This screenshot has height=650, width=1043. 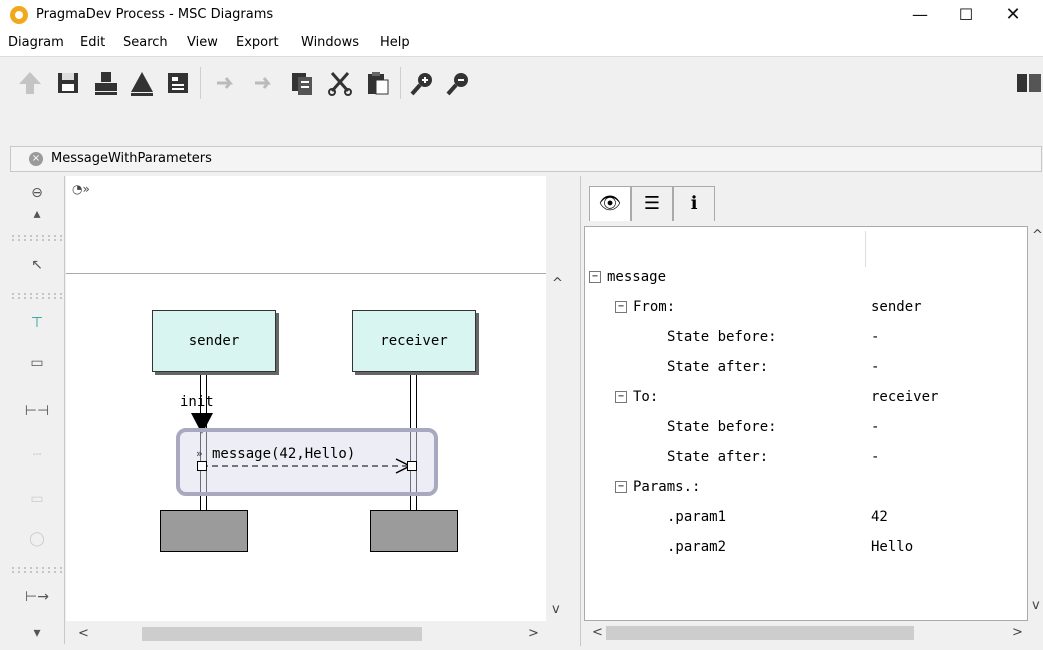 What do you see at coordinates (905, 397) in the screenshot?
I see `tree-value: receiver` at bounding box center [905, 397].